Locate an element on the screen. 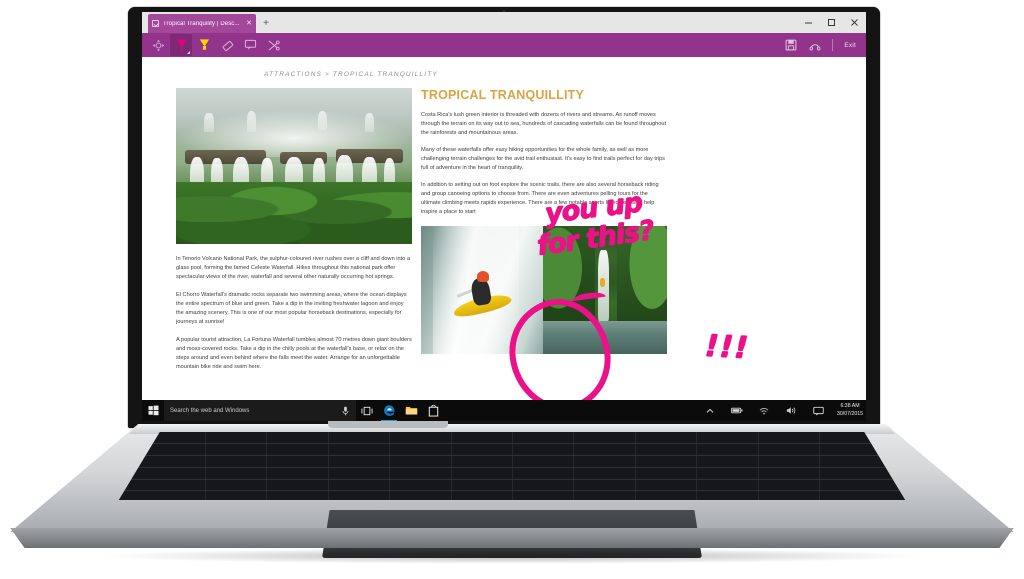 Image resolution: width=1024 pixels, height=579 pixels. web-note-toolbar: Exit is located at coordinates (504, 45).